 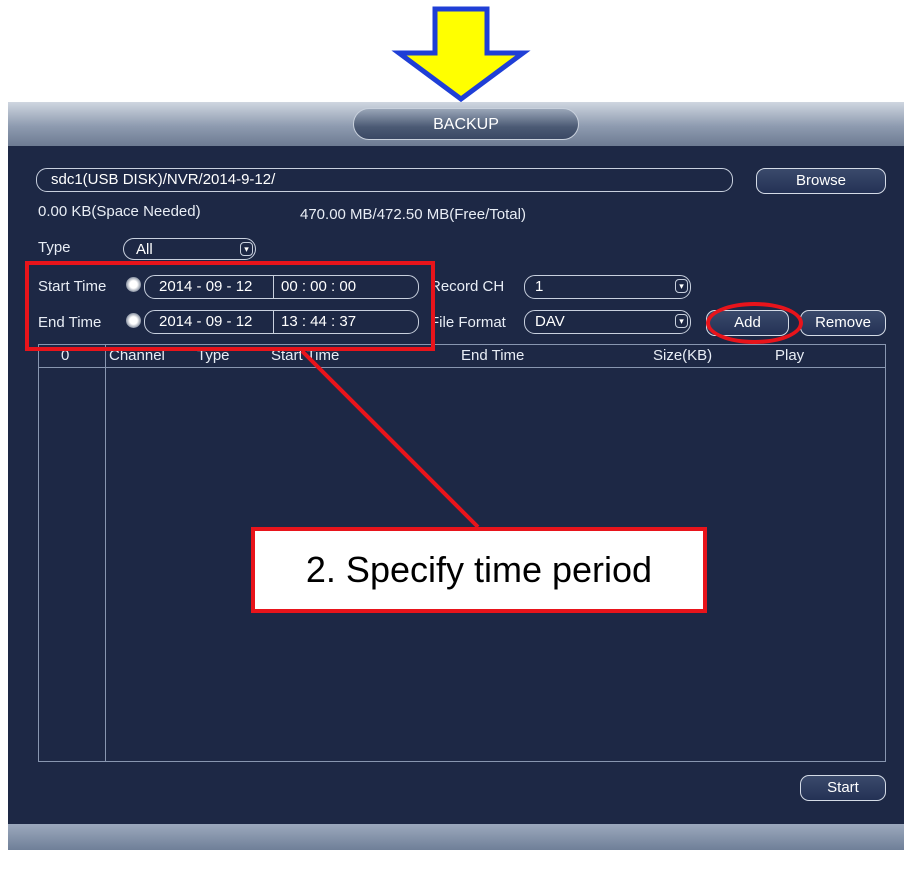 I want to click on annotation-pointer-line, so click(x=390, y=439).